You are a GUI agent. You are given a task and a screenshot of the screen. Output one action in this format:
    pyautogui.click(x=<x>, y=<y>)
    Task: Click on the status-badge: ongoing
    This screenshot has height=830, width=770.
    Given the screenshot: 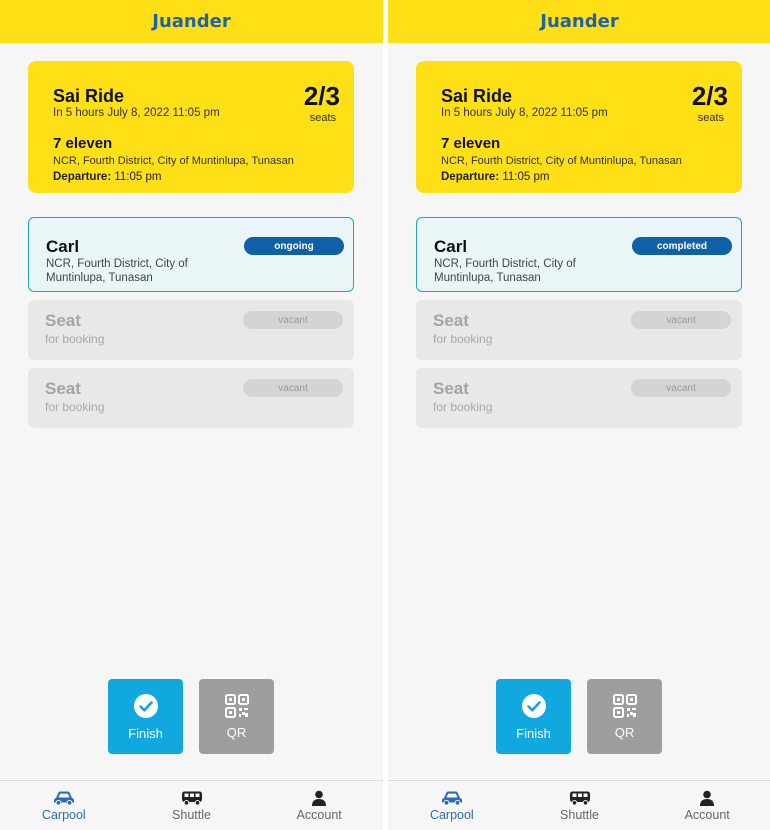 What is the action you would take?
    pyautogui.click(x=294, y=246)
    